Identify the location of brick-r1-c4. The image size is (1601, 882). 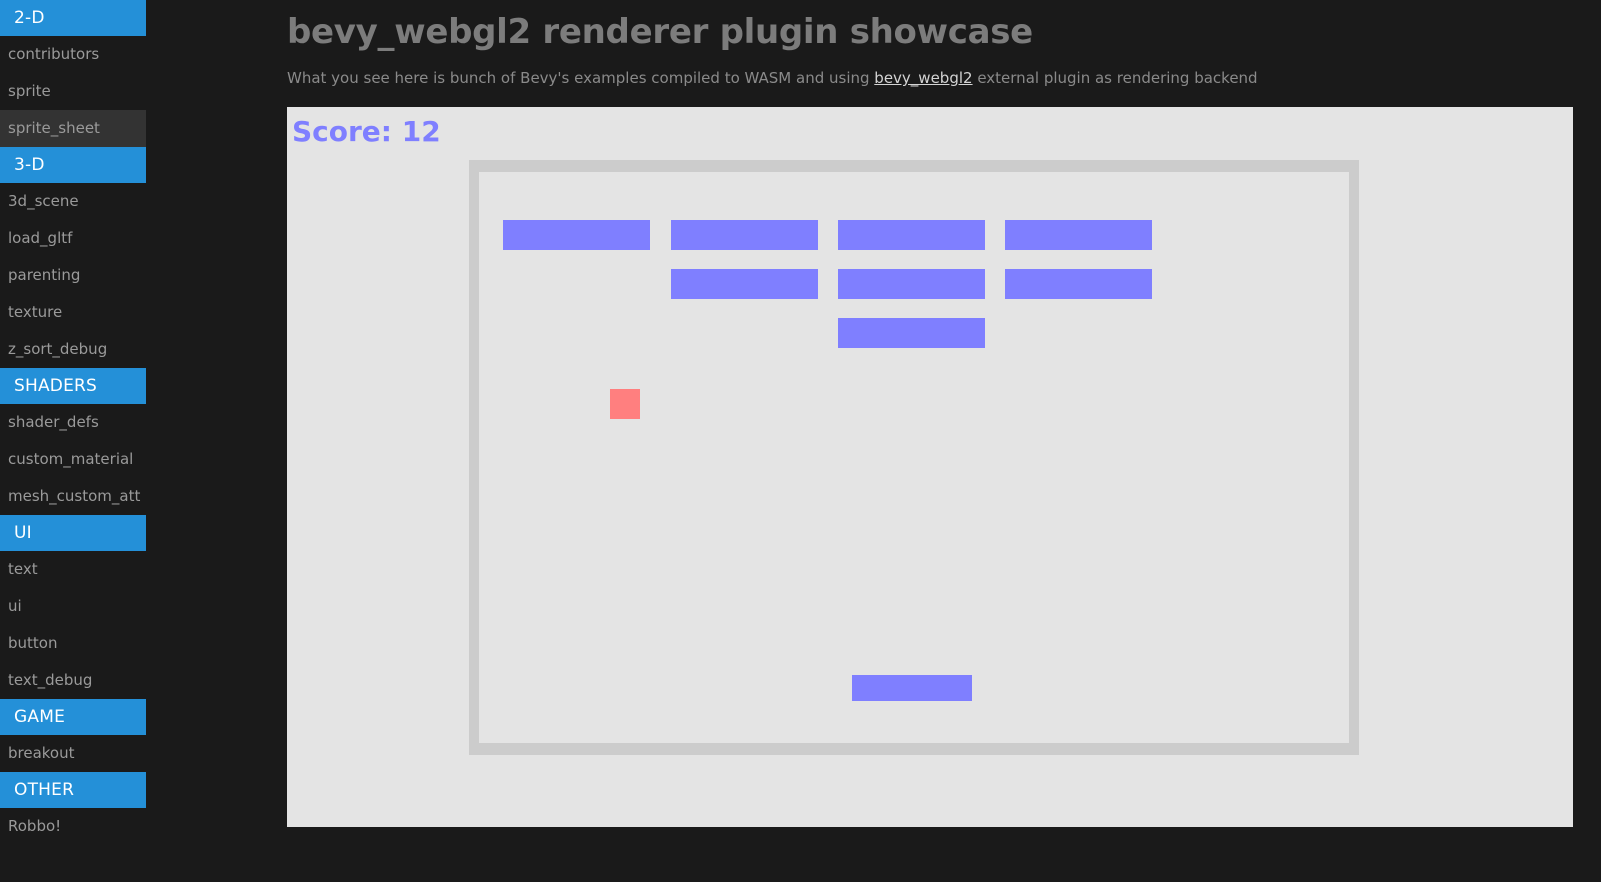
(1078, 235).